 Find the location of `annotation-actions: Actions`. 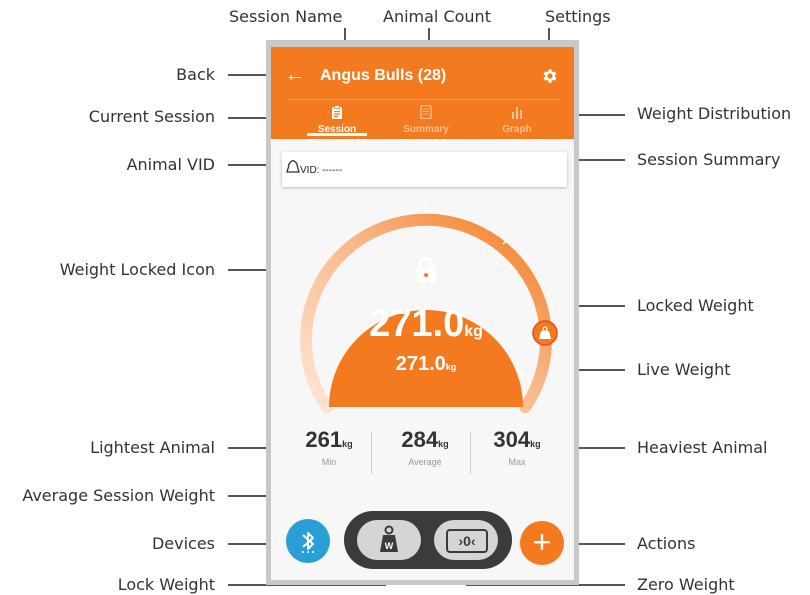

annotation-actions: Actions is located at coordinates (666, 543).